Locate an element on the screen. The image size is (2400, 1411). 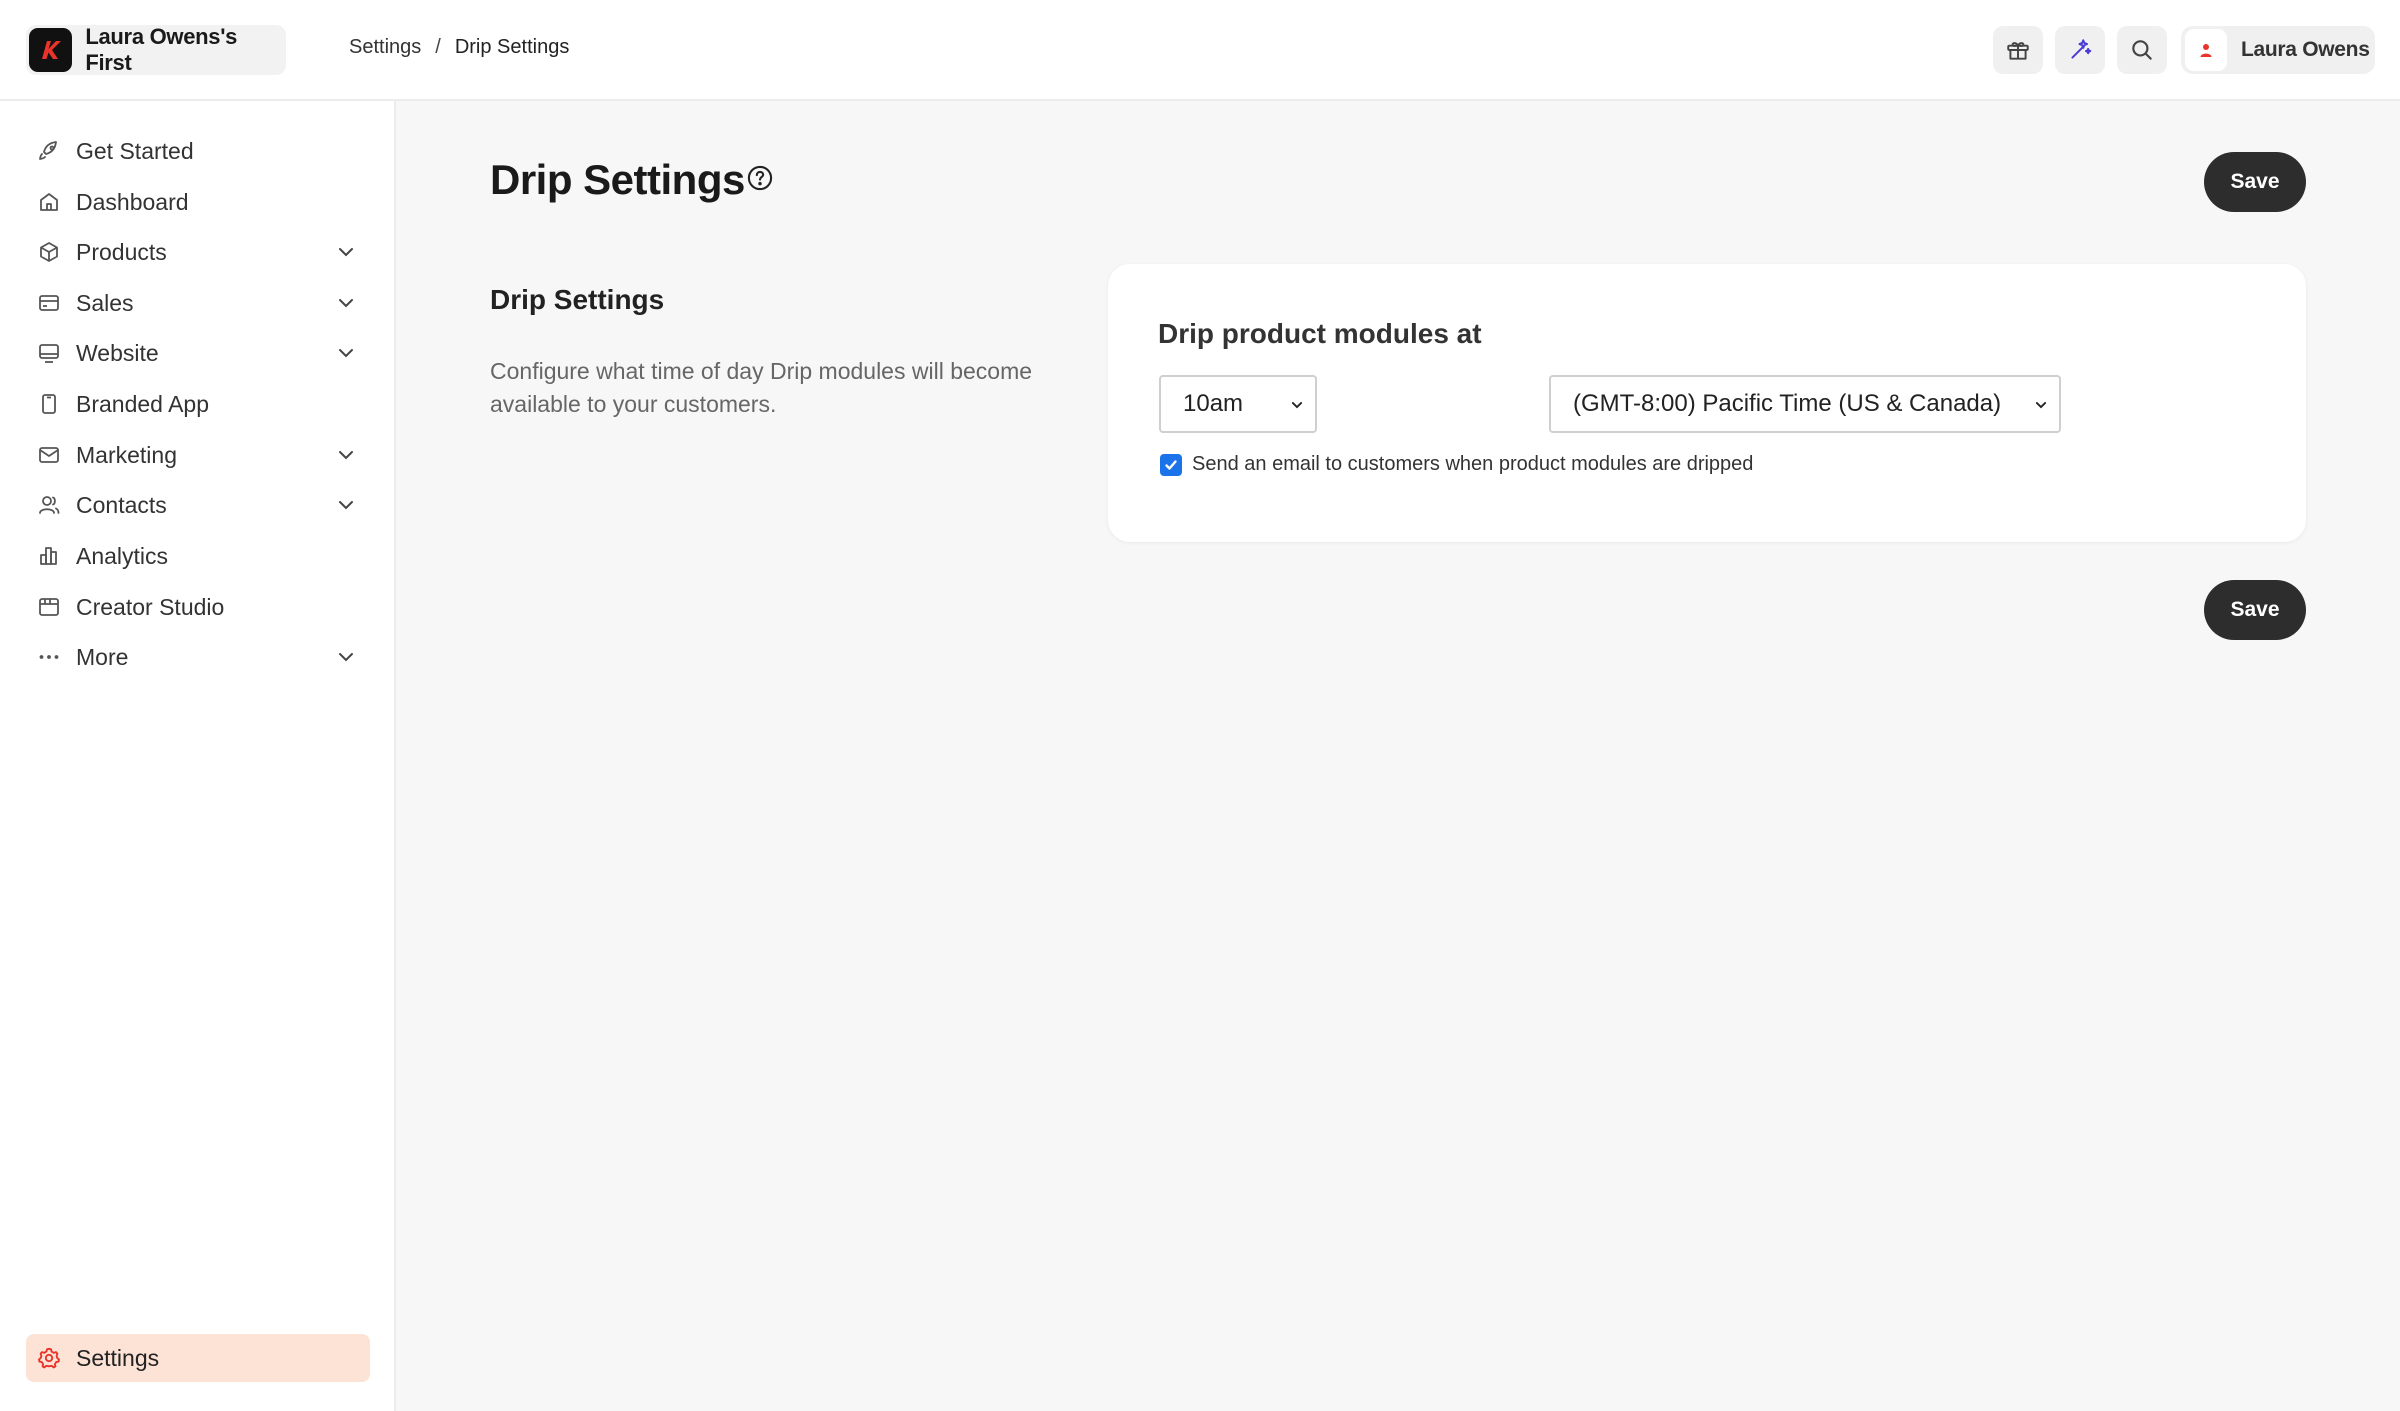
gift-icon is located at coordinates (2018, 51).